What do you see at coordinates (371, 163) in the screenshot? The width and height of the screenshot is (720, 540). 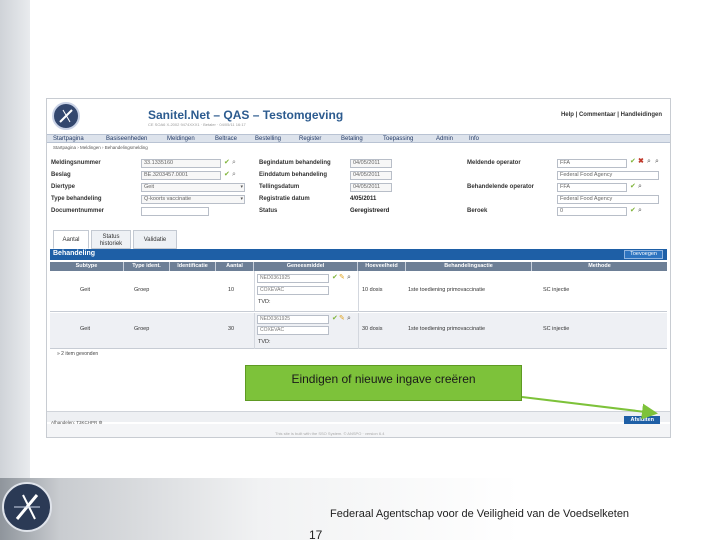 I see `begindatum-field: 04/05/2011` at bounding box center [371, 163].